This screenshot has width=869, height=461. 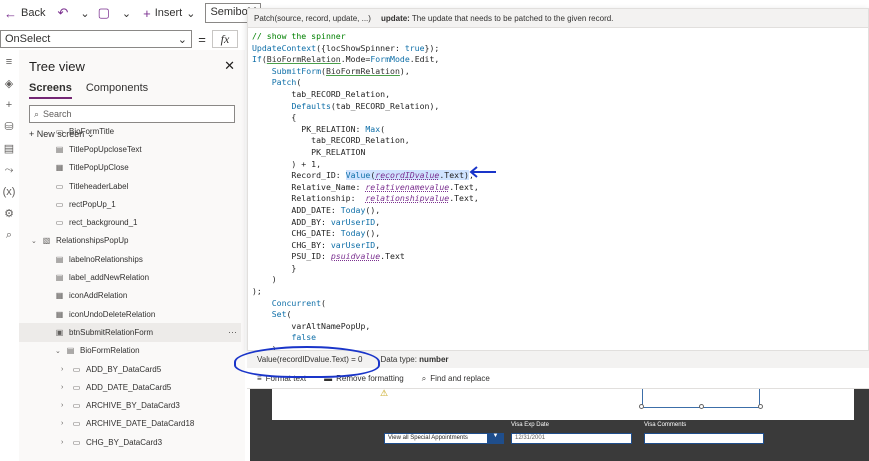 What do you see at coordinates (434, 359) in the screenshot?
I see `data-type-value: number` at bounding box center [434, 359].